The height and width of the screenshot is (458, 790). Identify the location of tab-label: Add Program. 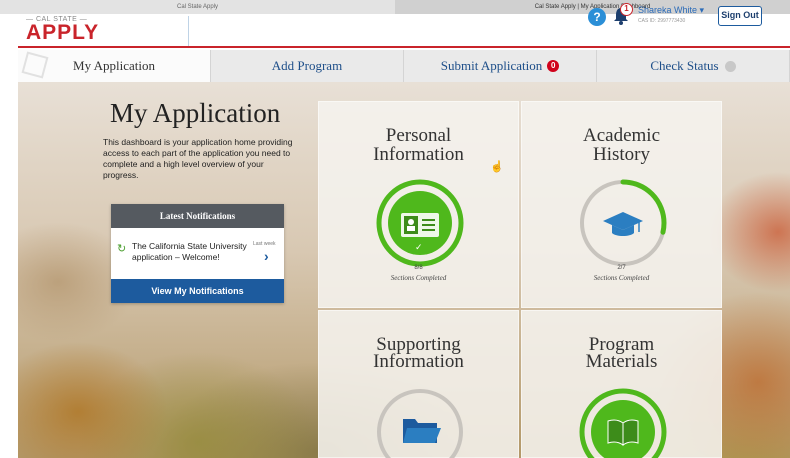
(307, 65).